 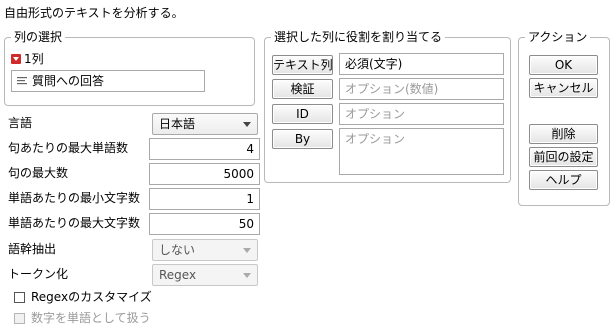 I want to click on column-list-item: 質問への回答, so click(x=108, y=81).